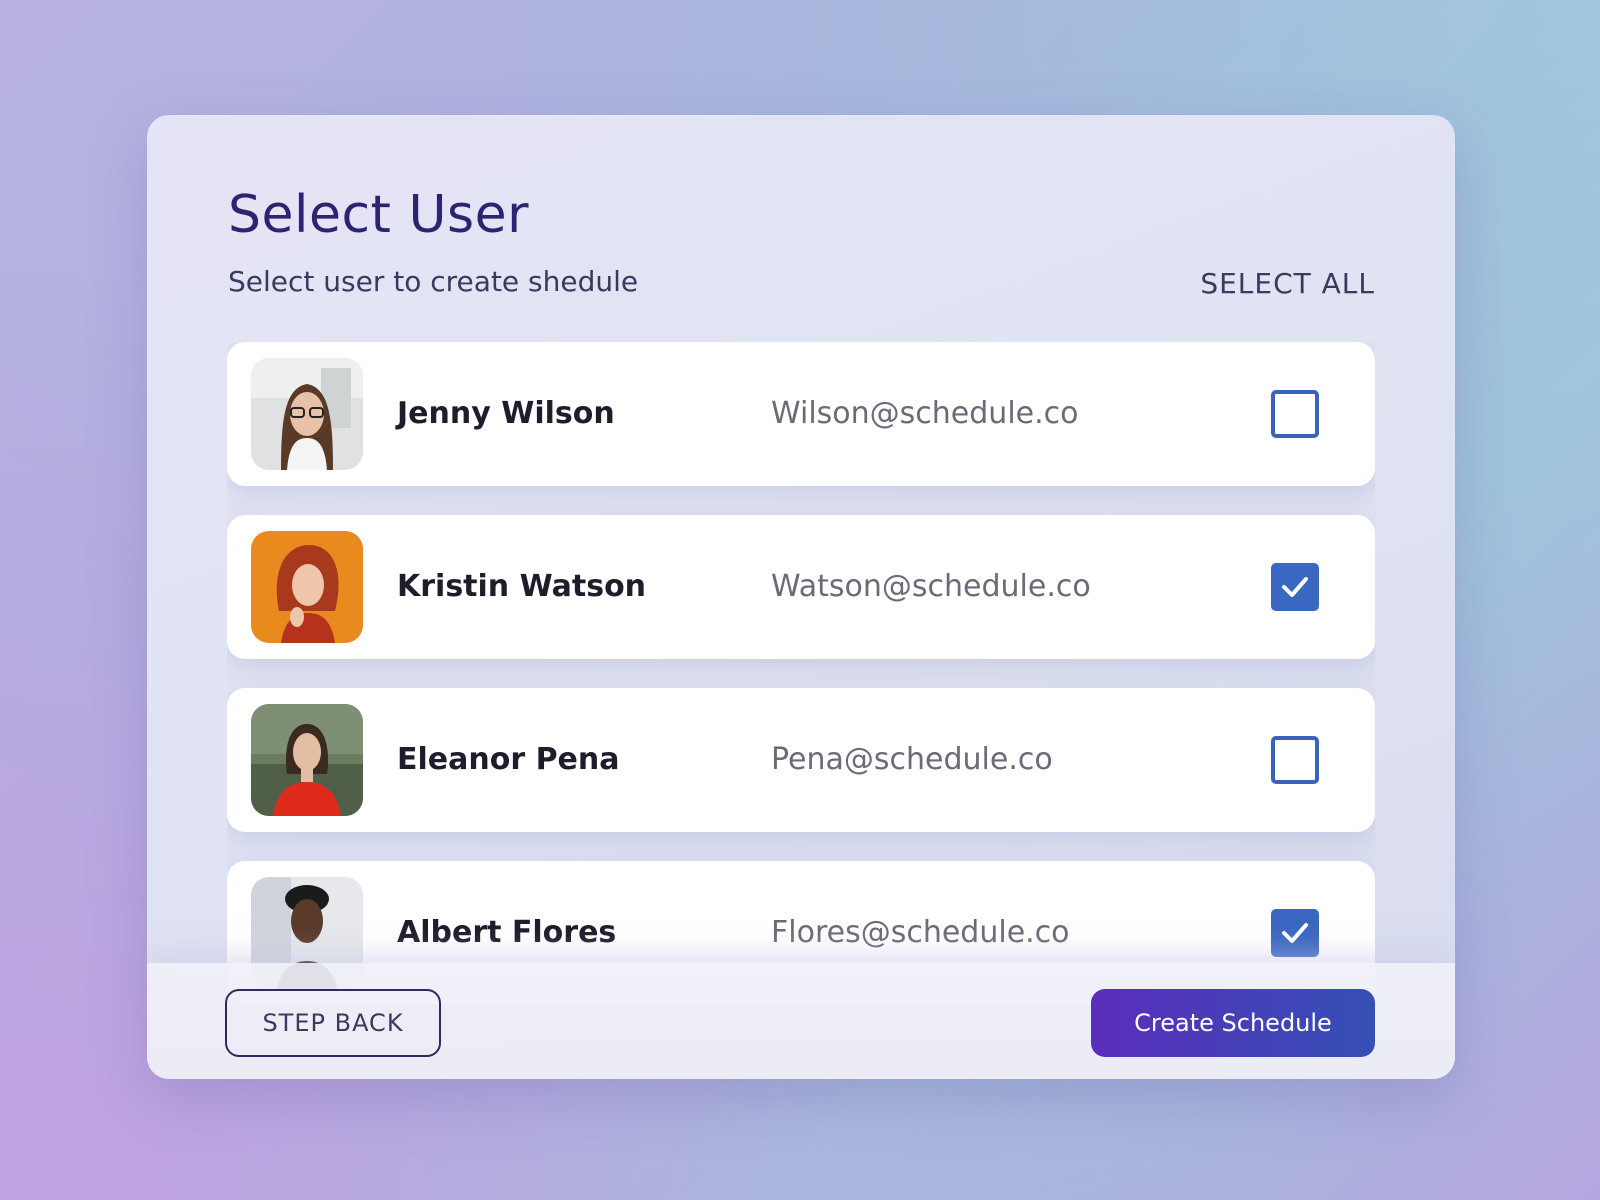  What do you see at coordinates (507, 932) in the screenshot?
I see `user-name: Albert Flores` at bounding box center [507, 932].